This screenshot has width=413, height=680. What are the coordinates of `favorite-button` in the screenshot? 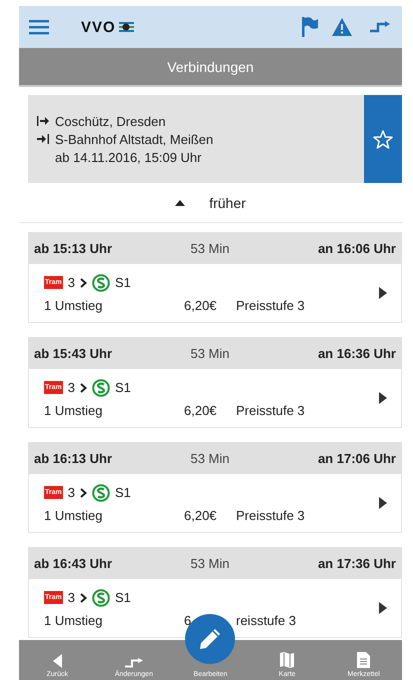 It's located at (383, 139).